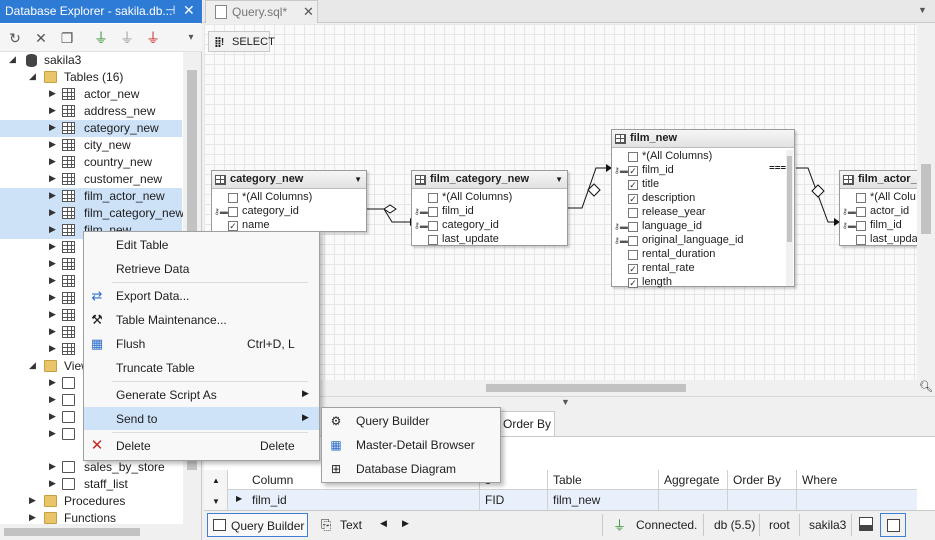 This screenshot has width=935, height=540. I want to click on diagram-column: *(All Columns), so click(289, 198).